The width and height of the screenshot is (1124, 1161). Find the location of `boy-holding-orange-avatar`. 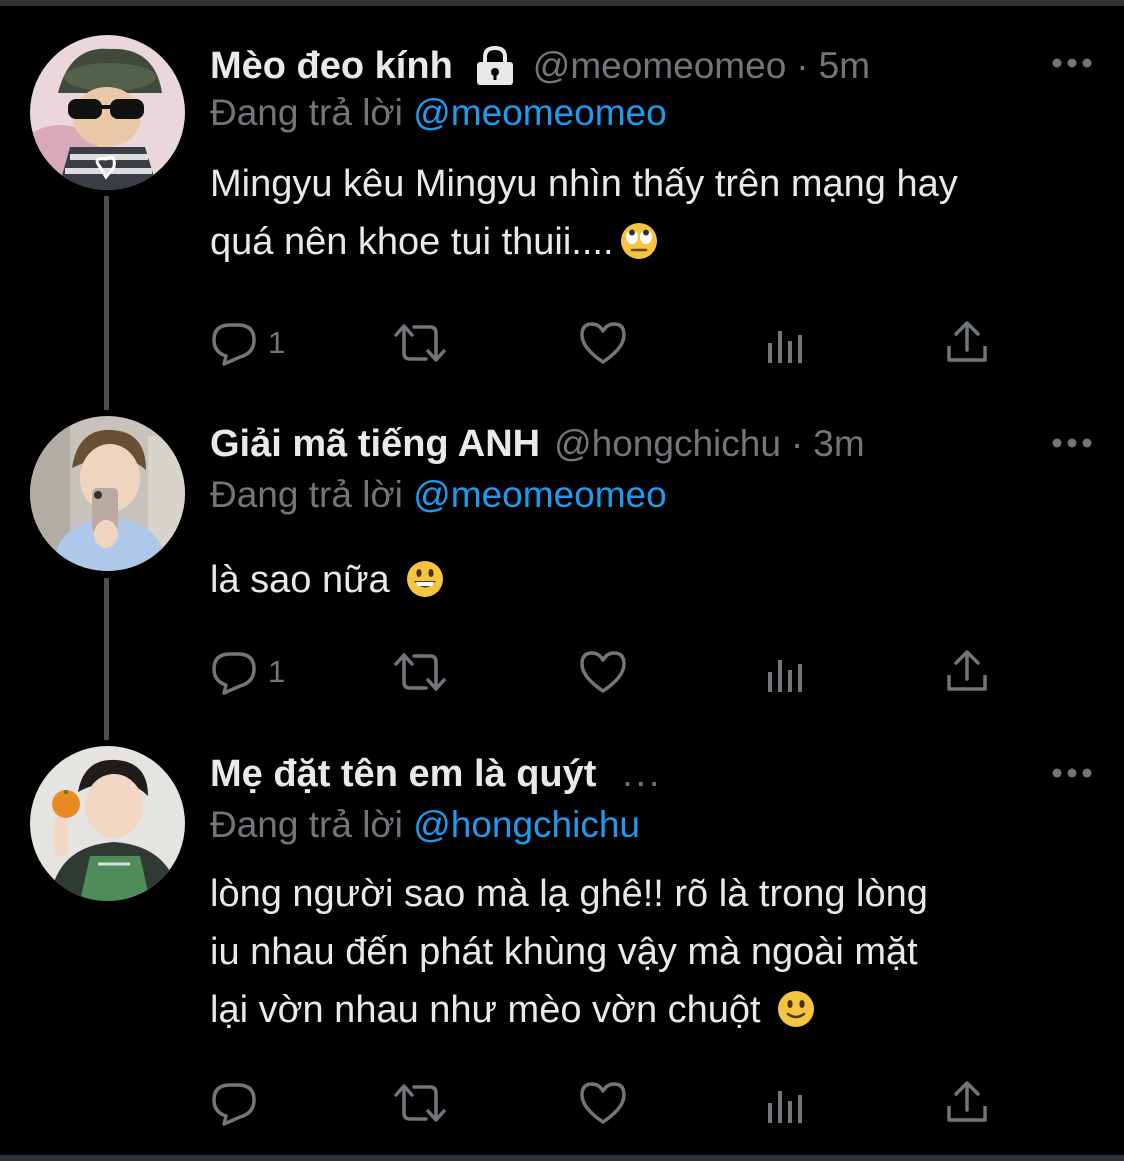

boy-holding-orange-avatar is located at coordinates (107, 823).